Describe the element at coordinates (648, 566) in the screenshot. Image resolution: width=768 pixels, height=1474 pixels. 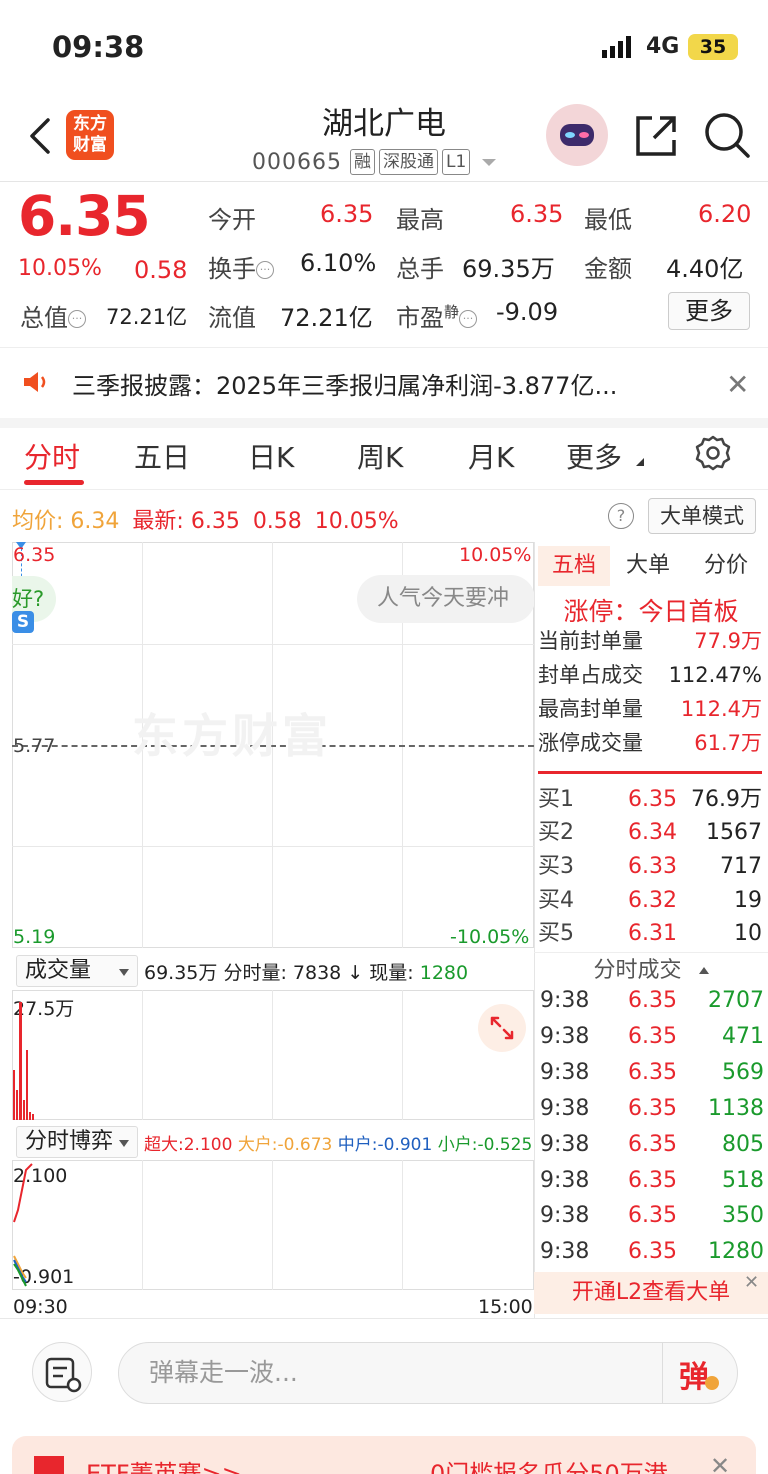
I see `tab-big-orders: 大单` at that location.